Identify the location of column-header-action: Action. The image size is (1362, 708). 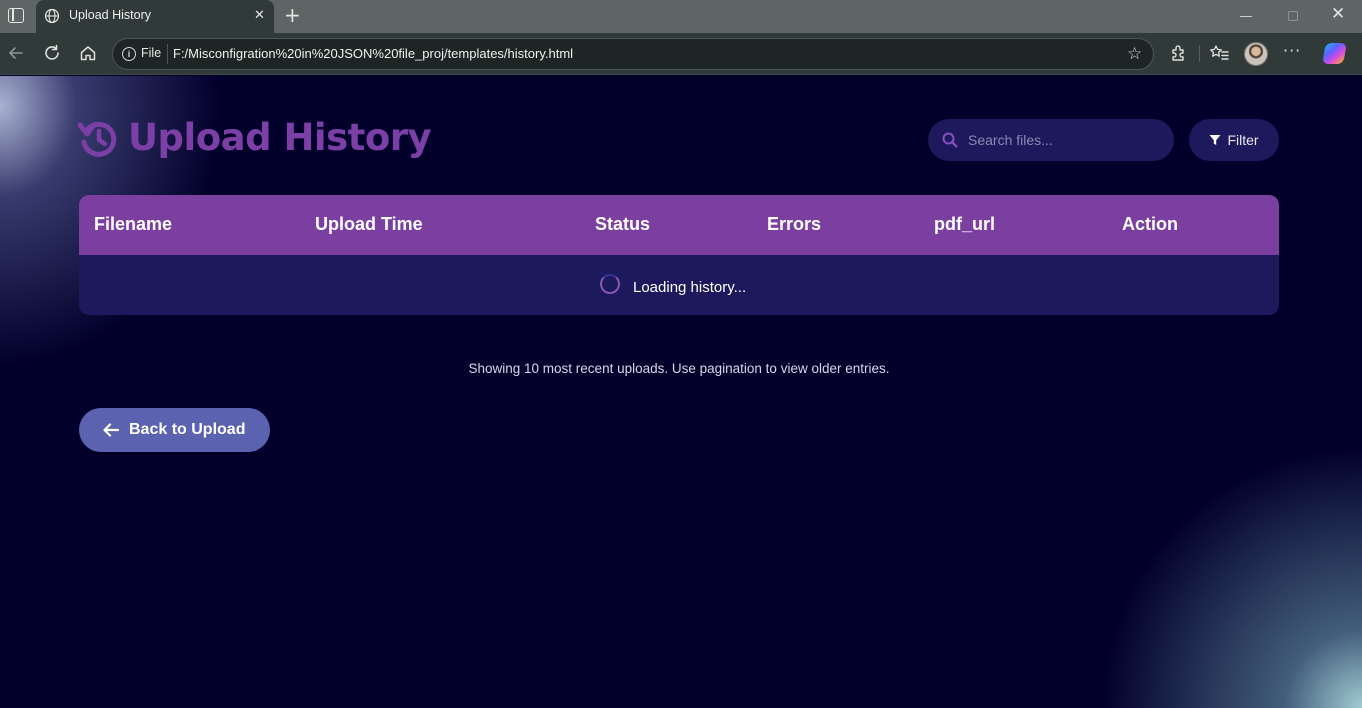
(1150, 224).